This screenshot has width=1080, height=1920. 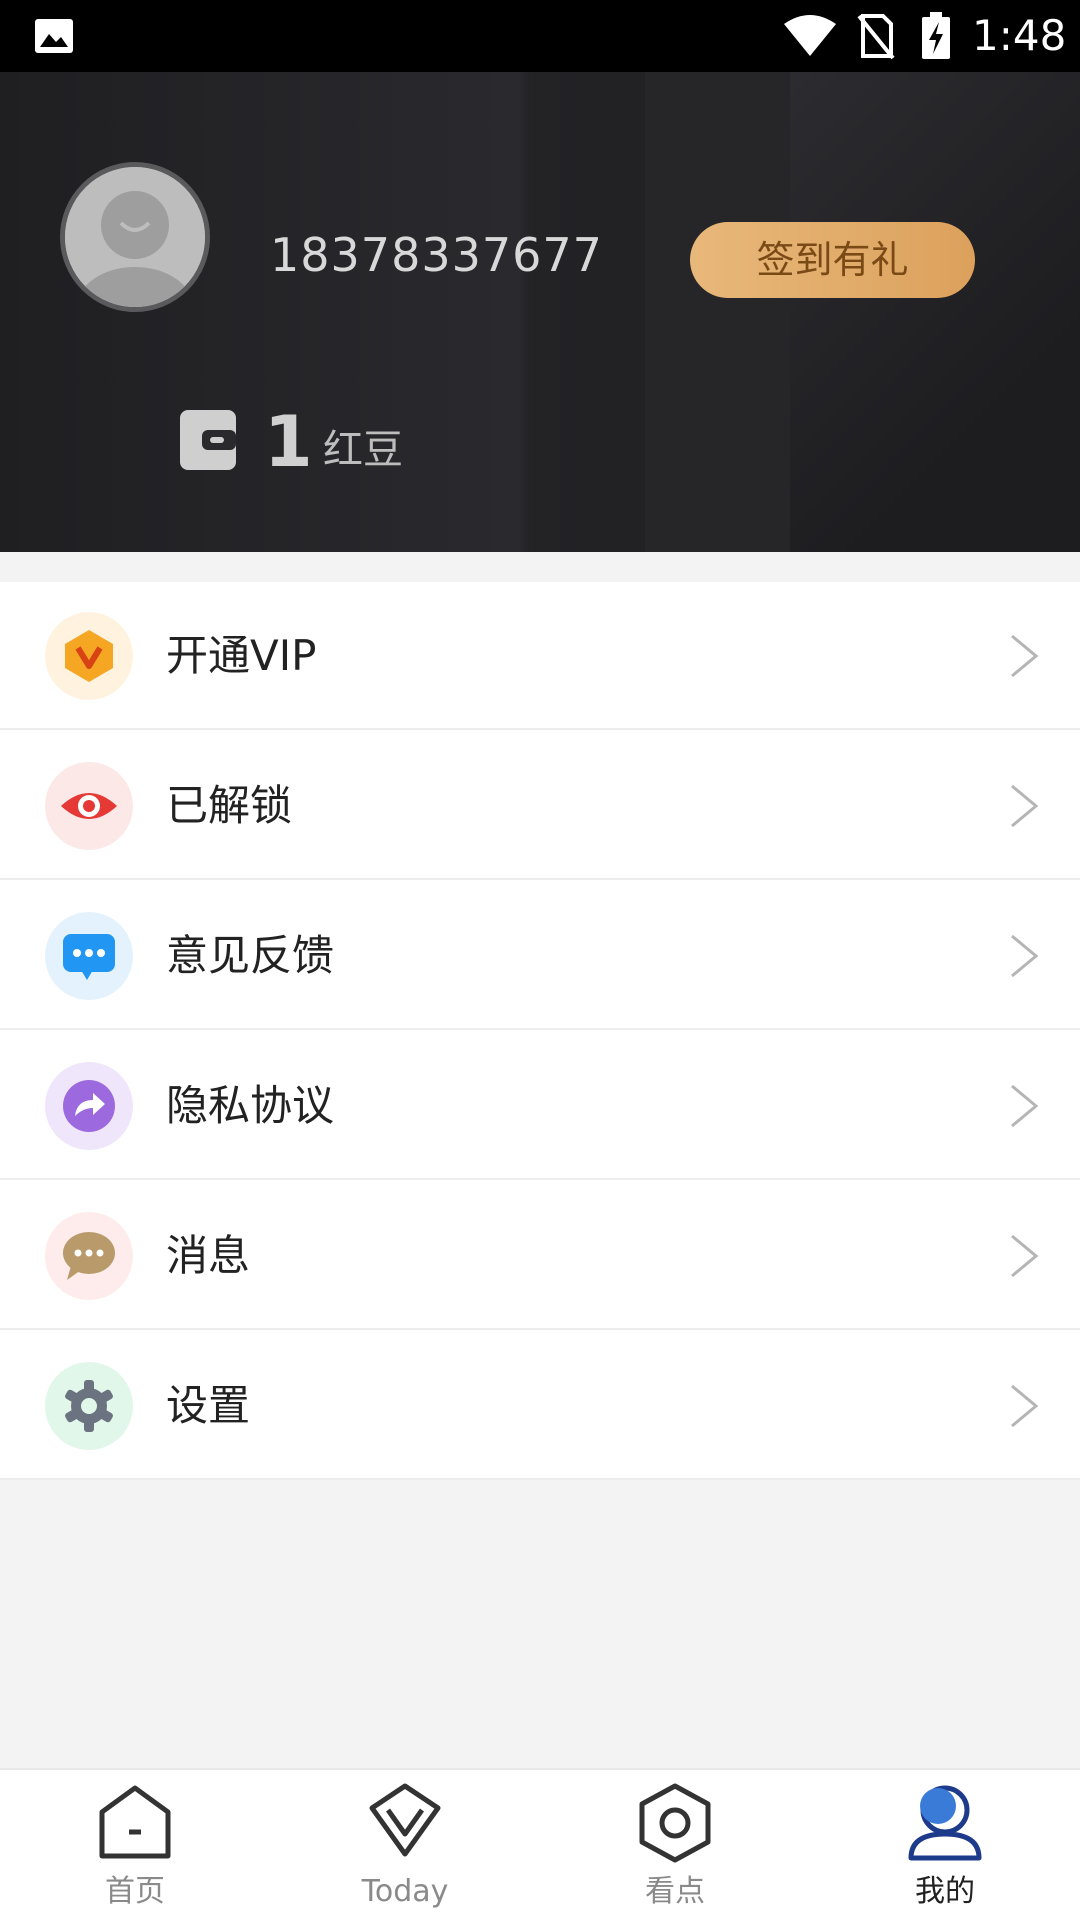 I want to click on hexagon-icon, so click(x=675, y=1823).